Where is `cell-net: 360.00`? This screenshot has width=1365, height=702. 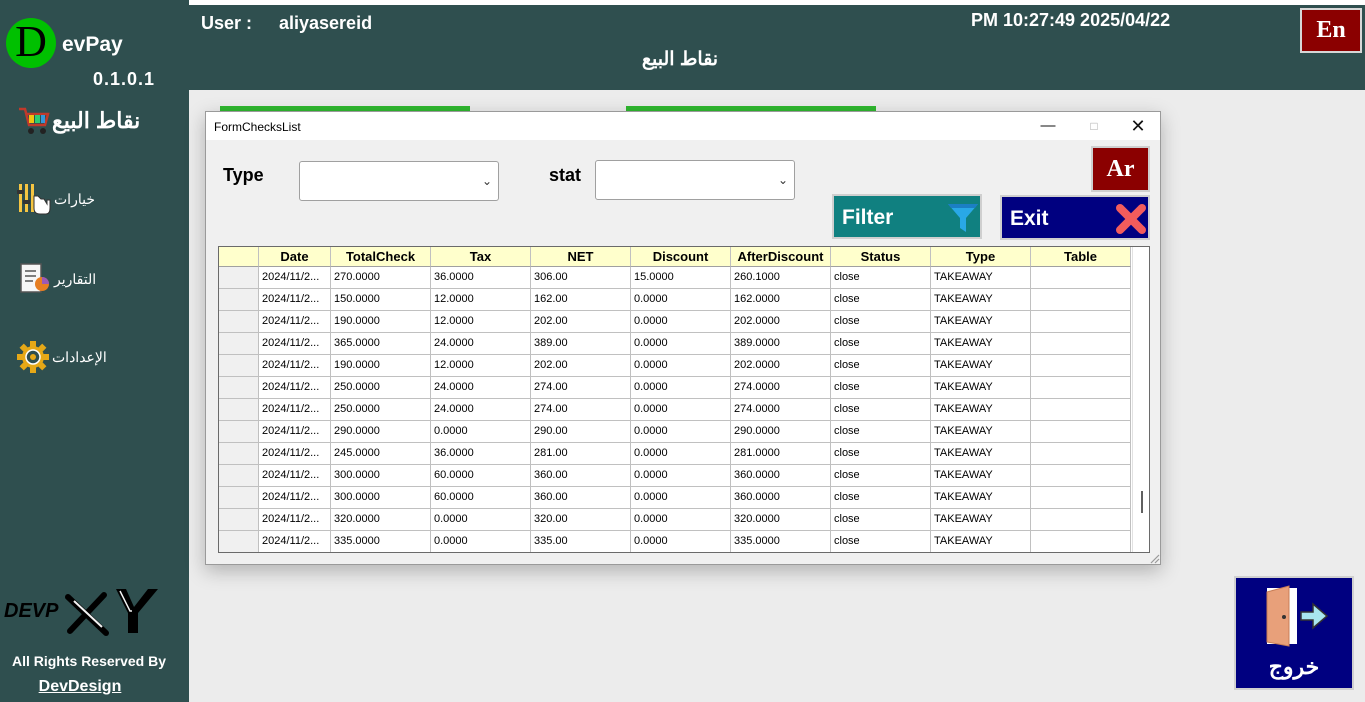 cell-net: 360.00 is located at coordinates (581, 498).